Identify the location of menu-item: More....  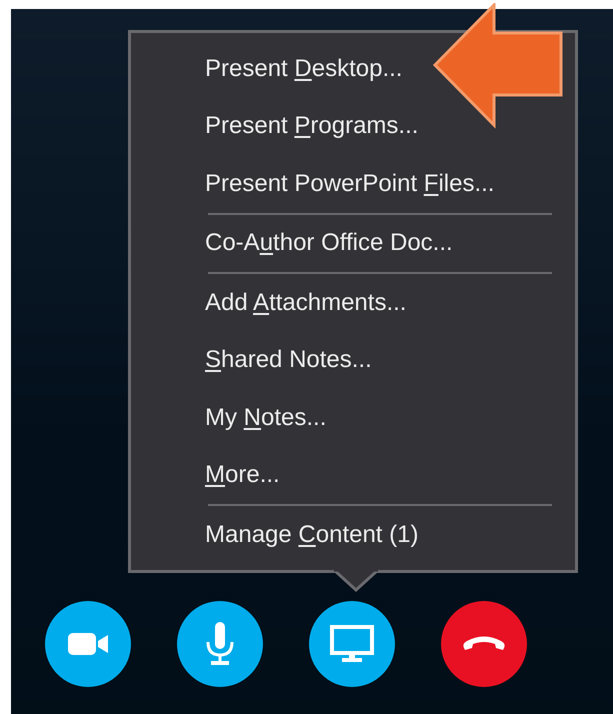
(242, 475).